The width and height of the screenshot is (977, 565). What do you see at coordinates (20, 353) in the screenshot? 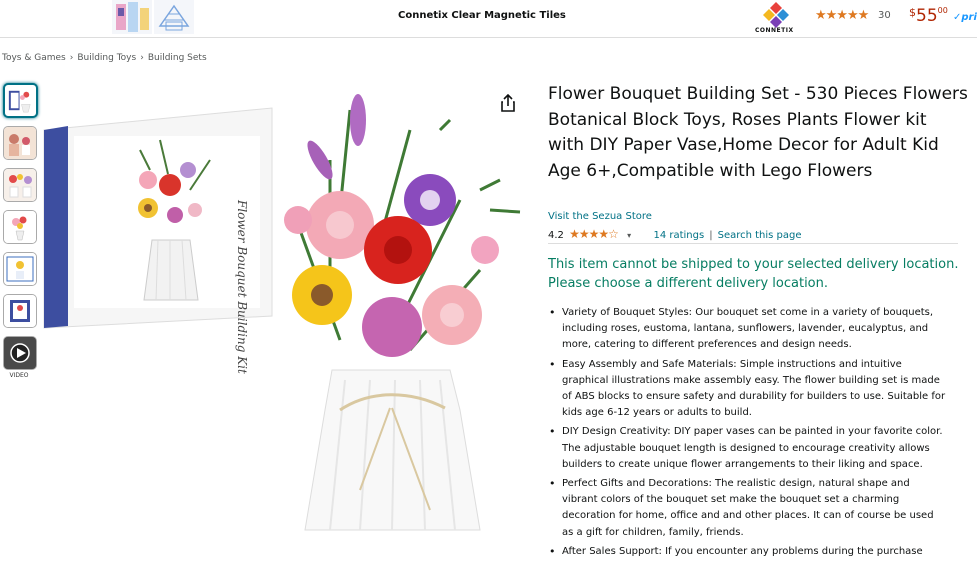
I see `thumbnail-video` at bounding box center [20, 353].